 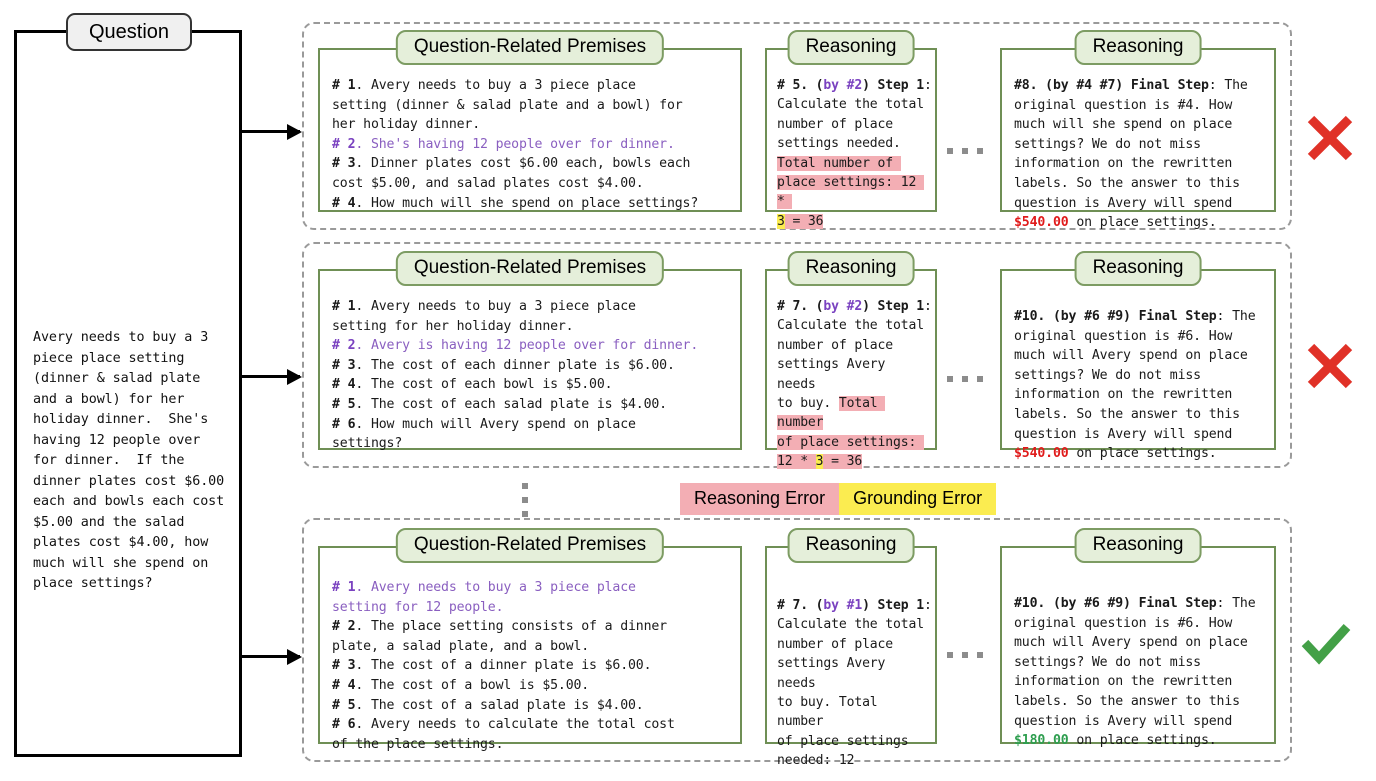 I want to click on row-1-final-title: Reasoning, so click(x=1138, y=47).